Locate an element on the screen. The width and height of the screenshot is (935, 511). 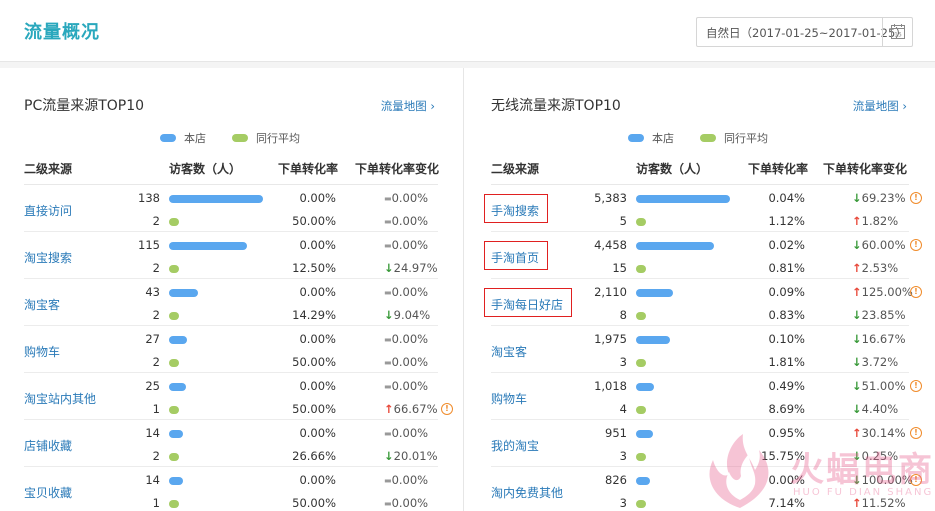
table-row: 淘宝客 1,975 0.10% ↓16.67% 3 1.81% ↓3.72% is located at coordinates (700, 349).